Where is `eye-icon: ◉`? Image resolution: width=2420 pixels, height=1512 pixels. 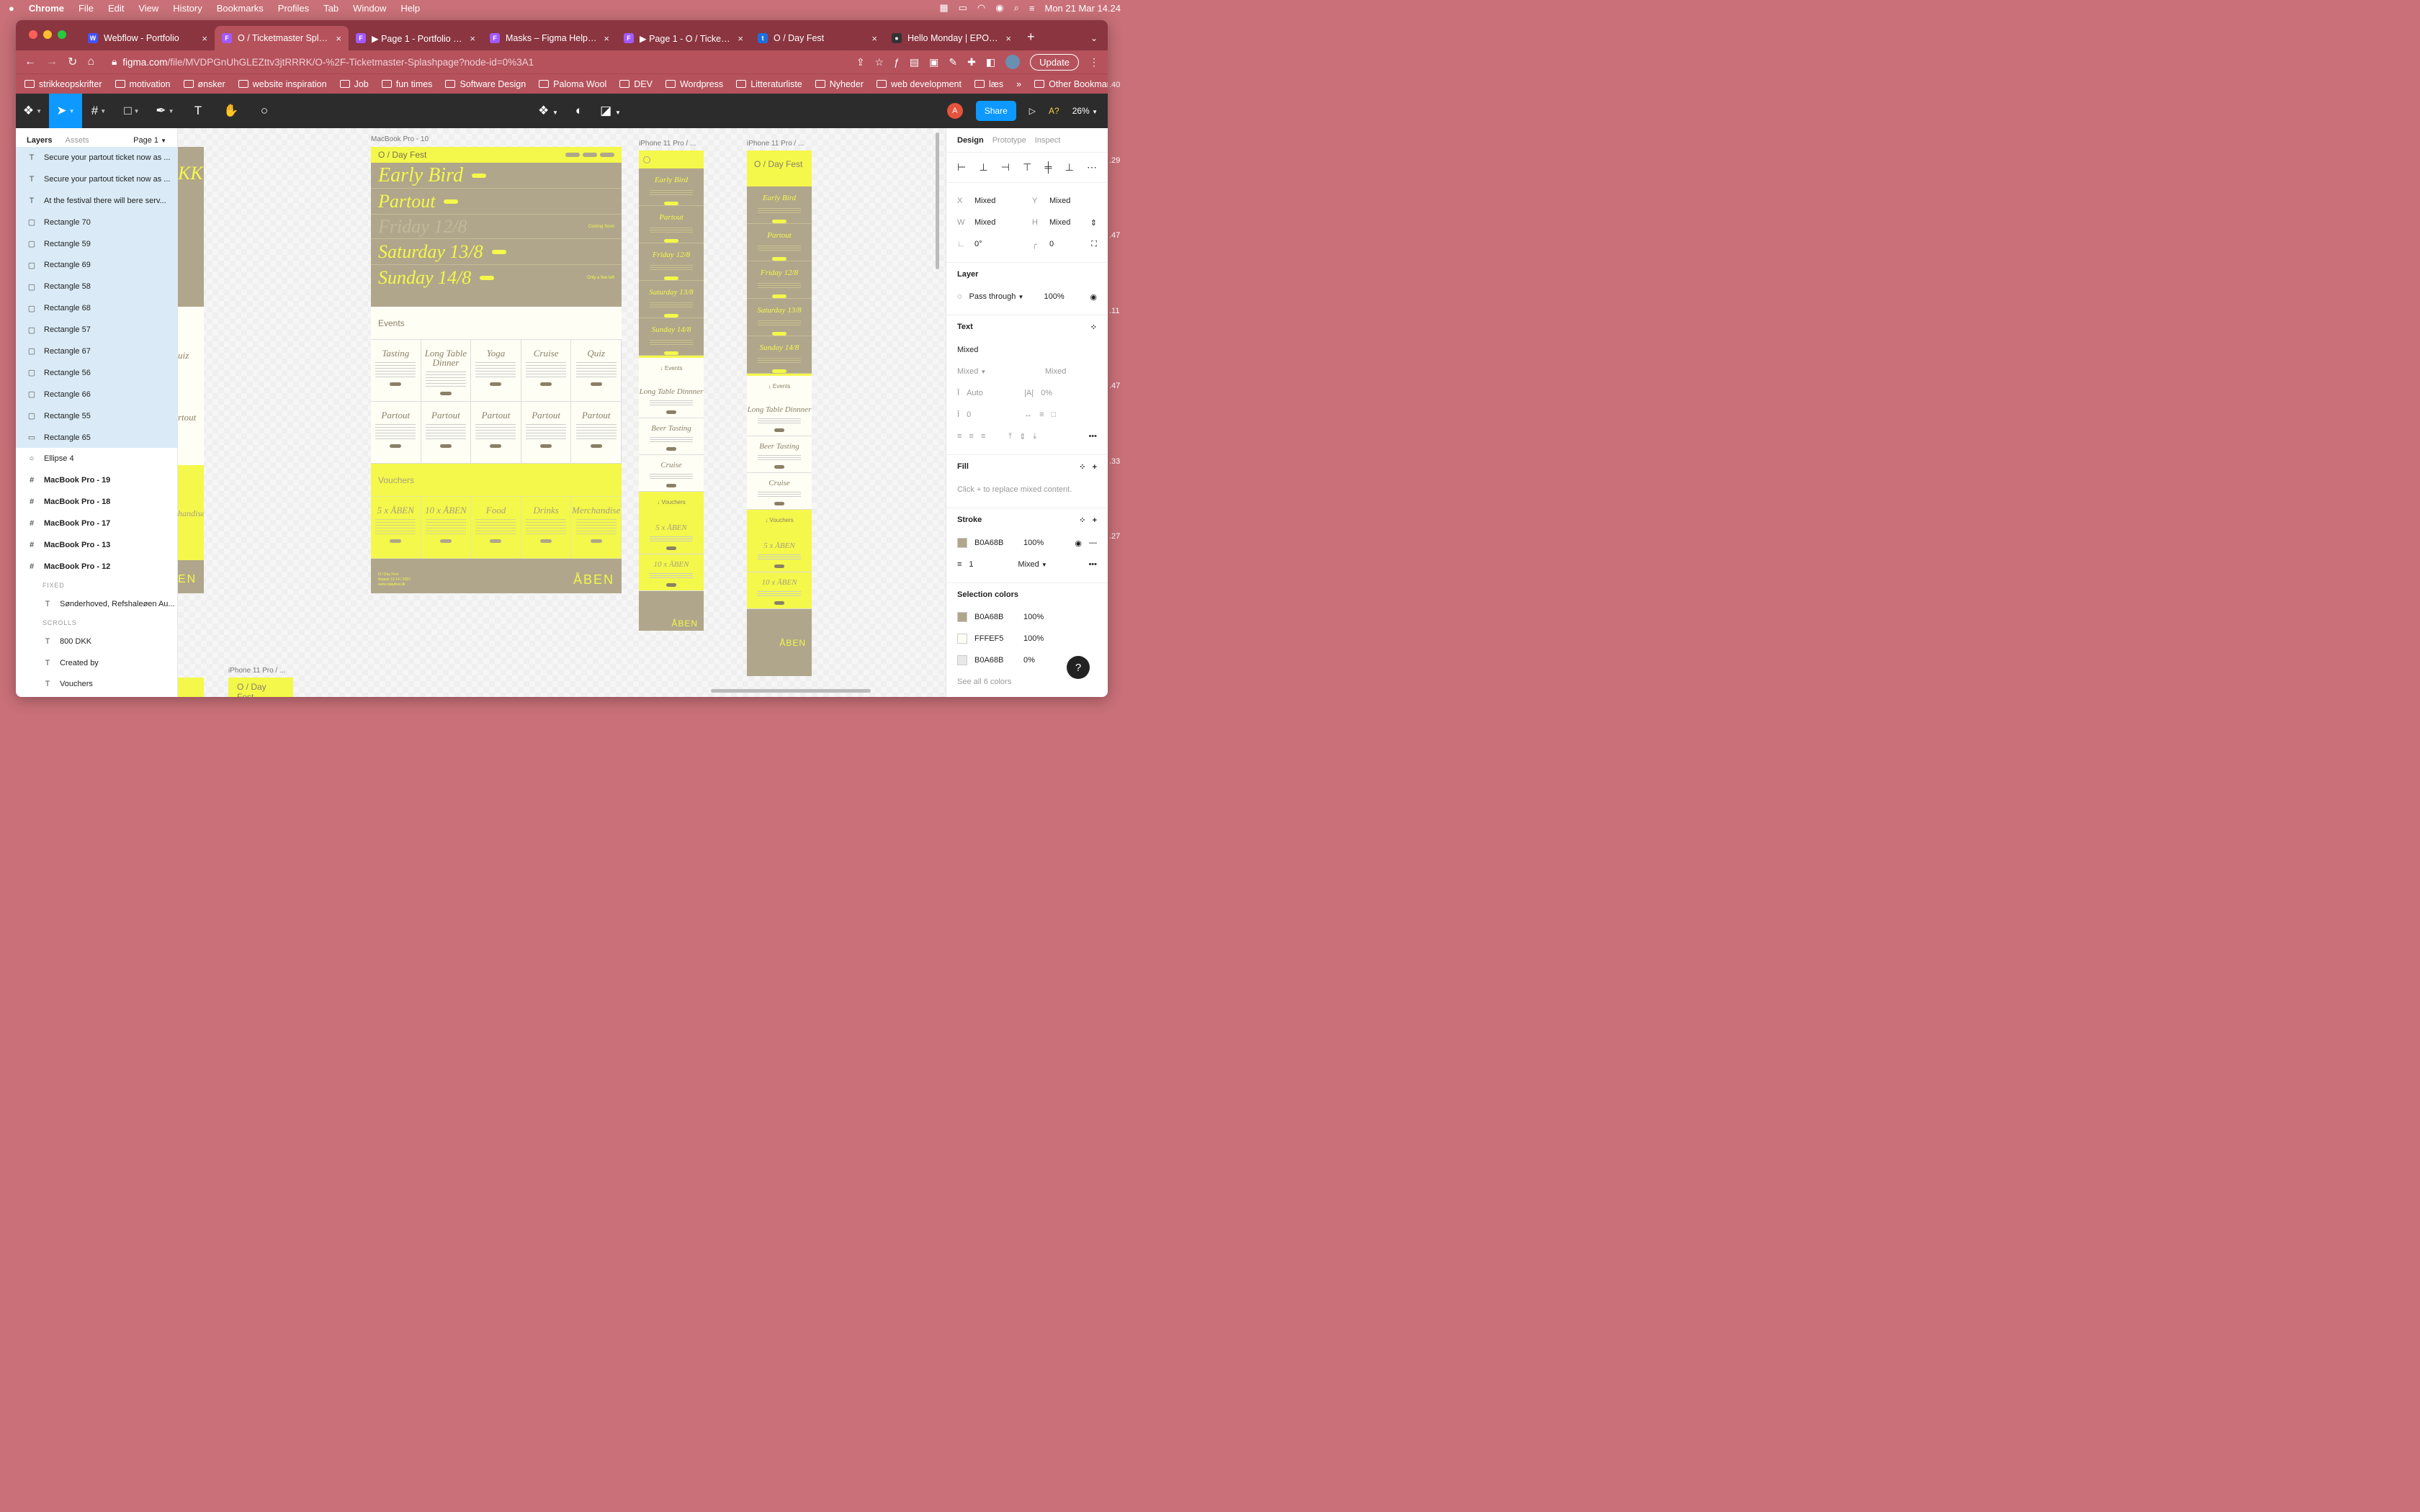 eye-icon: ◉ is located at coordinates (1078, 543).